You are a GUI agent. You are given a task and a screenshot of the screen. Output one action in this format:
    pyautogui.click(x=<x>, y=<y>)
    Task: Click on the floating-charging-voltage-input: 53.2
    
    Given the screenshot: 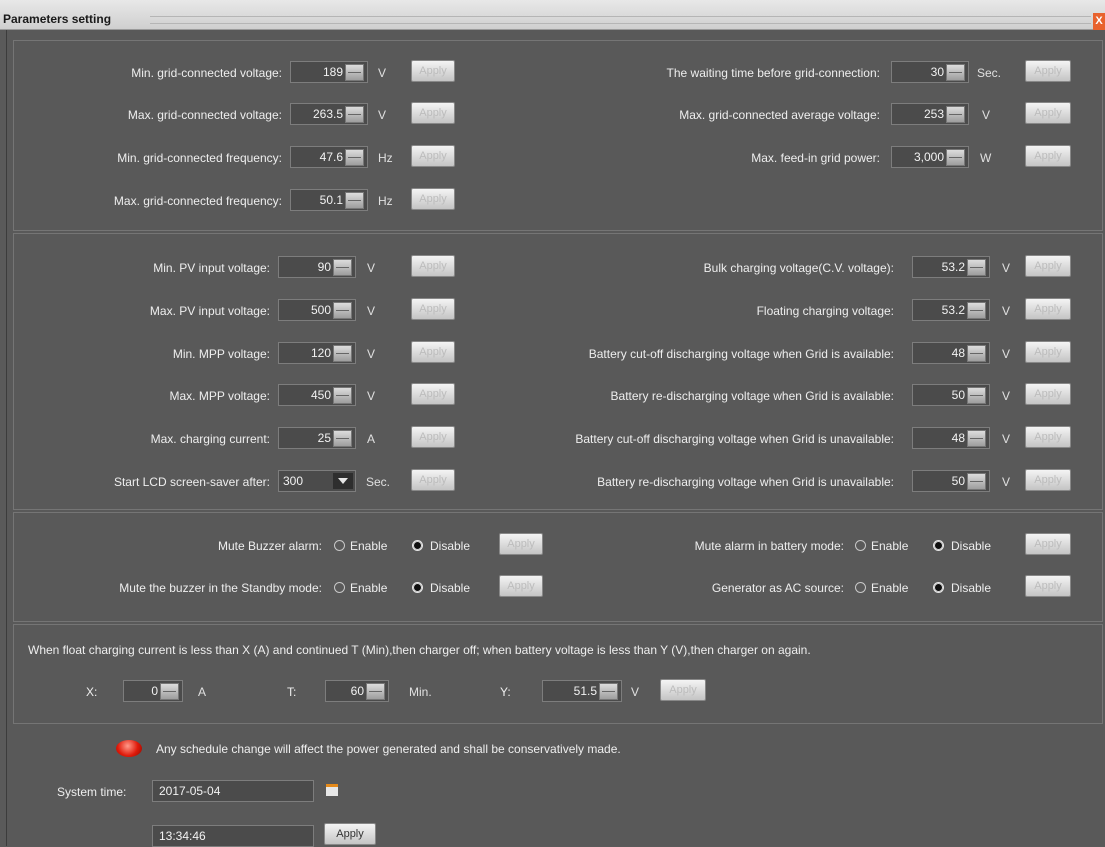 What is the action you would take?
    pyautogui.click(x=951, y=310)
    